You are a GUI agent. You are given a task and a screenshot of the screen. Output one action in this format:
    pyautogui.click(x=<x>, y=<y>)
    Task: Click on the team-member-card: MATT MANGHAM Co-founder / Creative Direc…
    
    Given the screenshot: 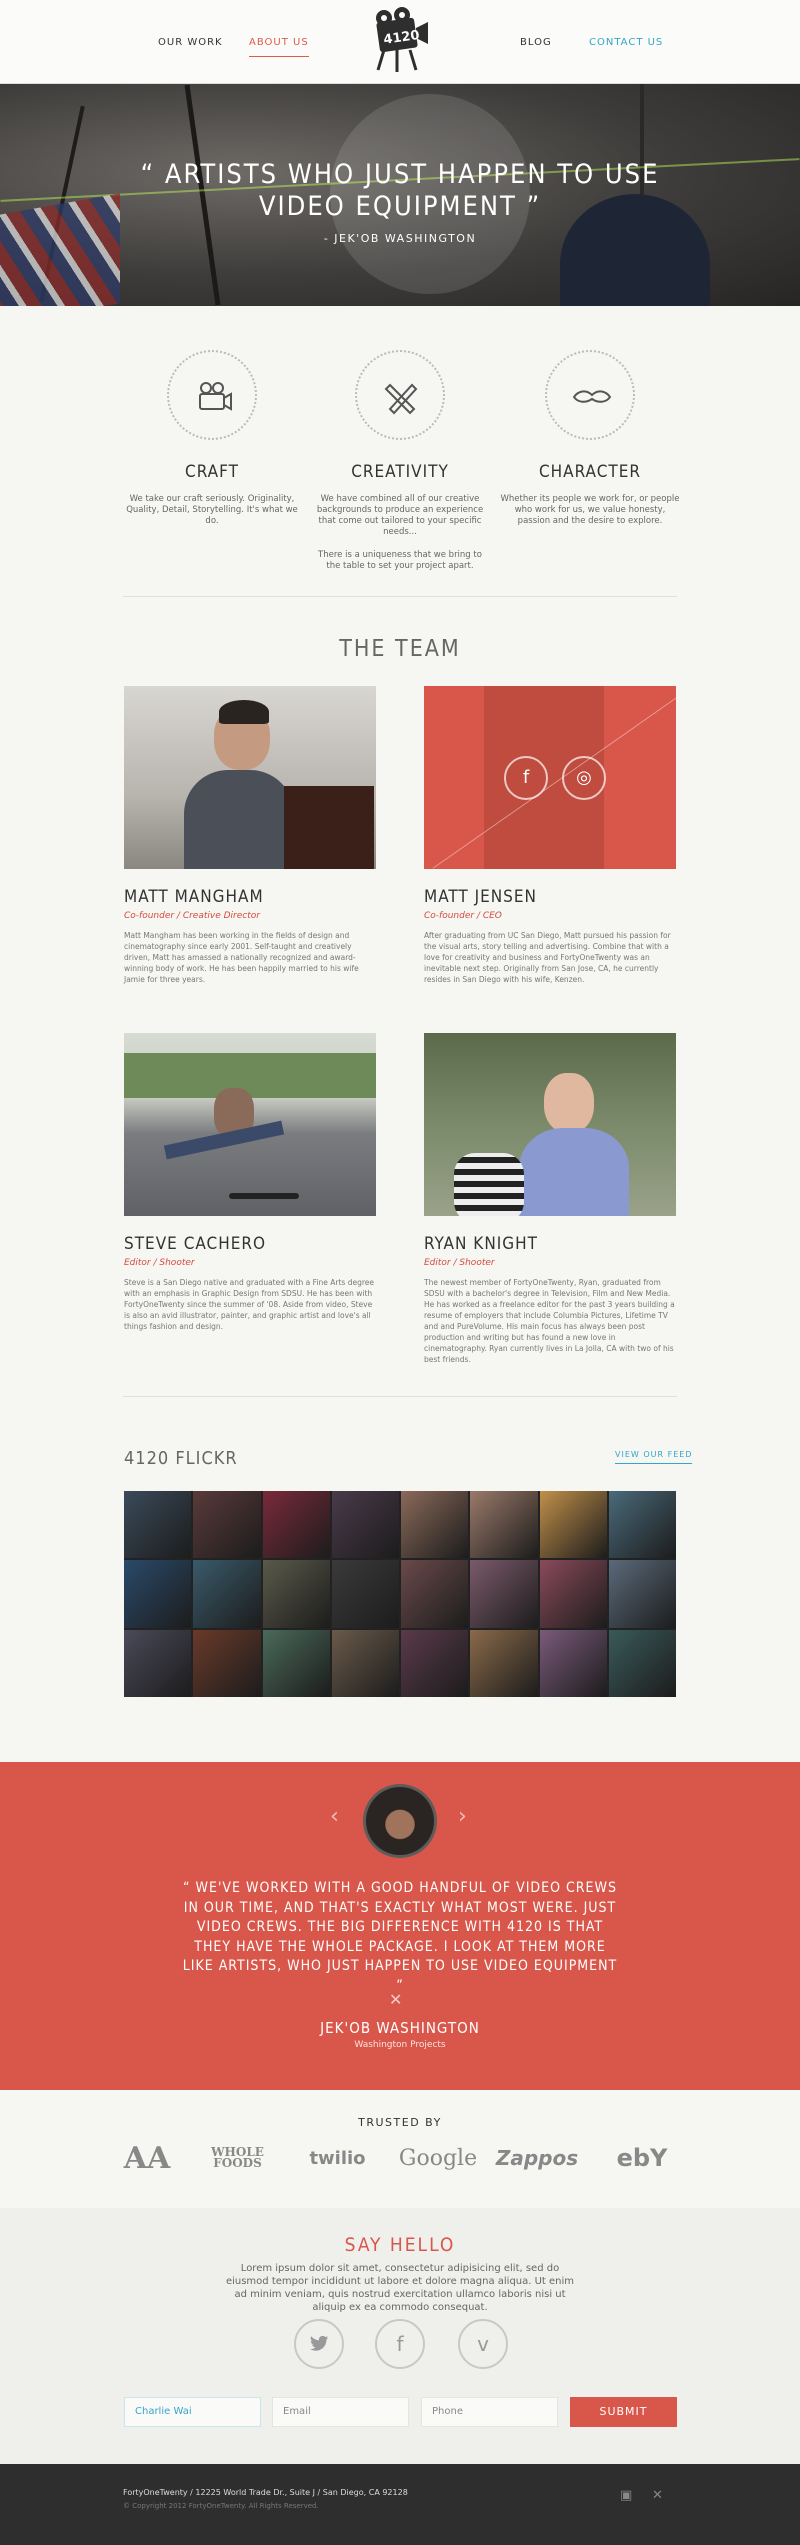 What is the action you would take?
    pyautogui.click(x=250, y=835)
    